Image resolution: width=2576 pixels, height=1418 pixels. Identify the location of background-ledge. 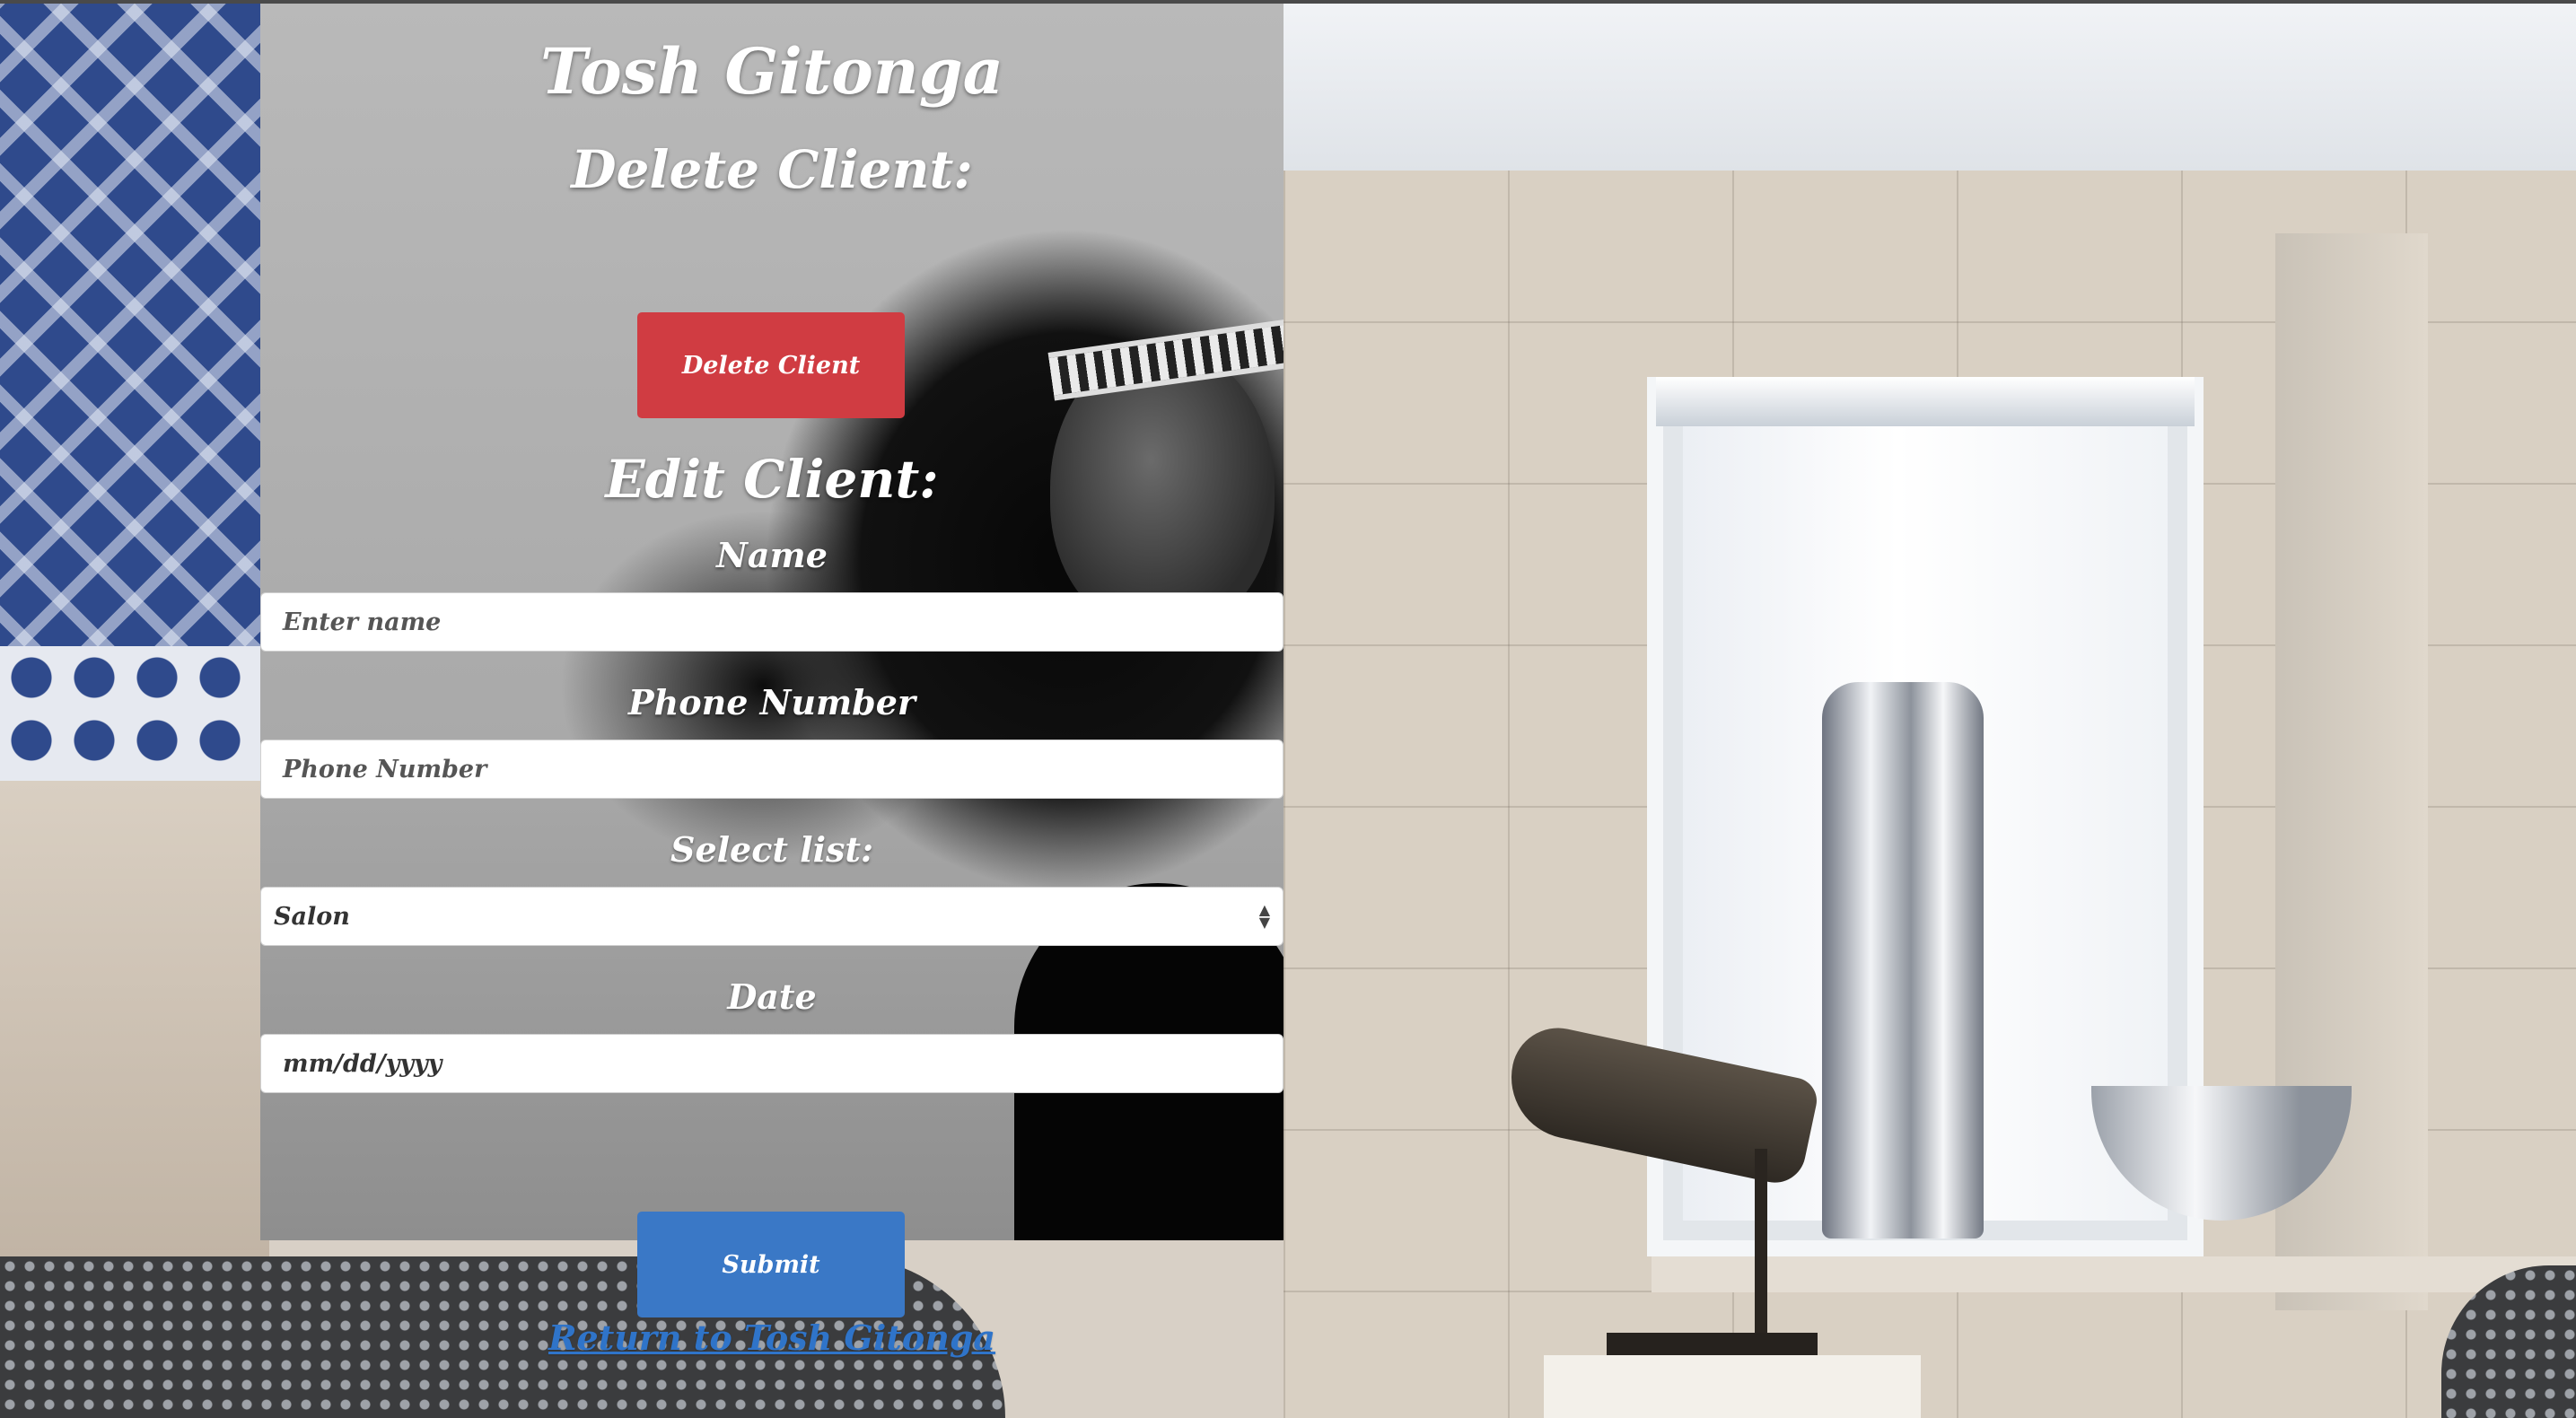
(2114, 1274).